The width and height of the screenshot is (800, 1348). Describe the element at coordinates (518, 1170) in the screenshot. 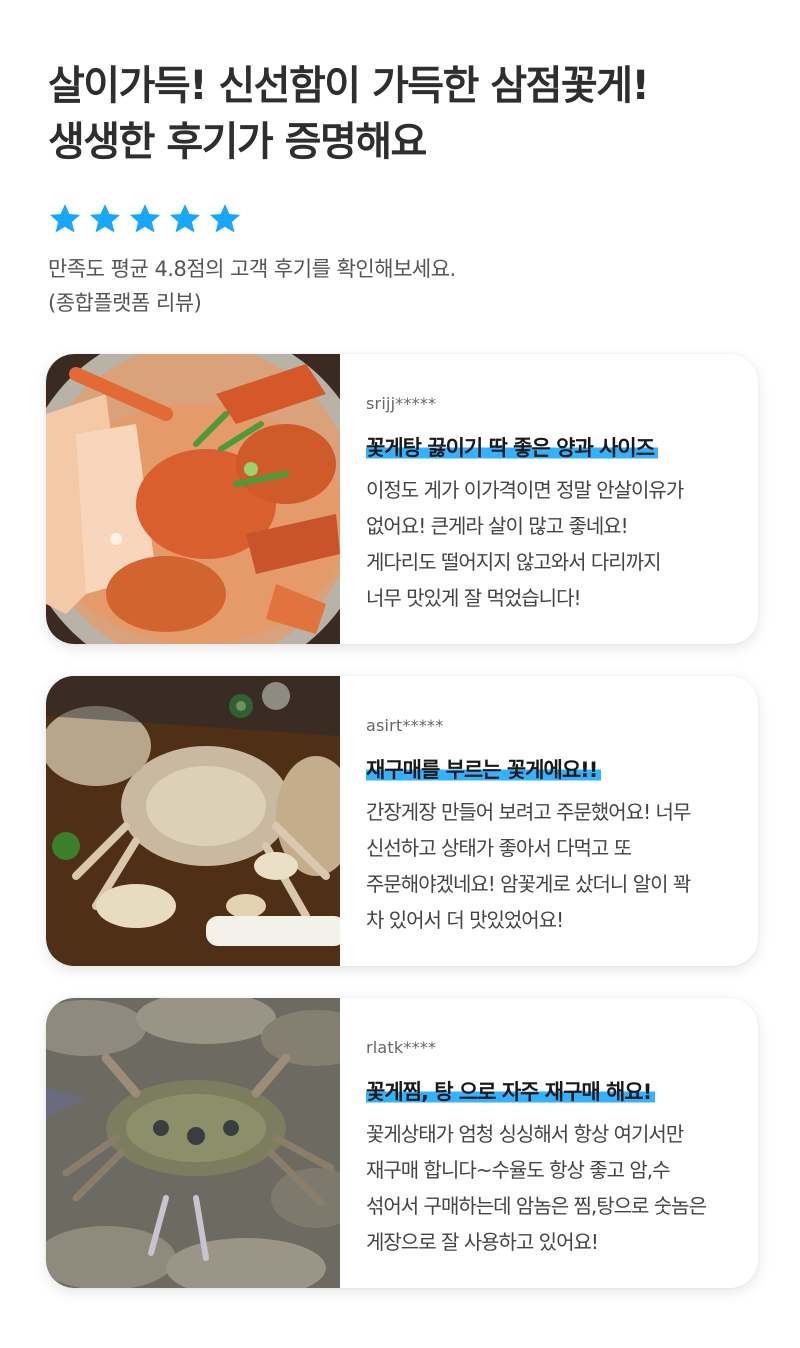

I see `review-line: 재구매 합니다~수율도 항상 좋고 암,수` at that location.